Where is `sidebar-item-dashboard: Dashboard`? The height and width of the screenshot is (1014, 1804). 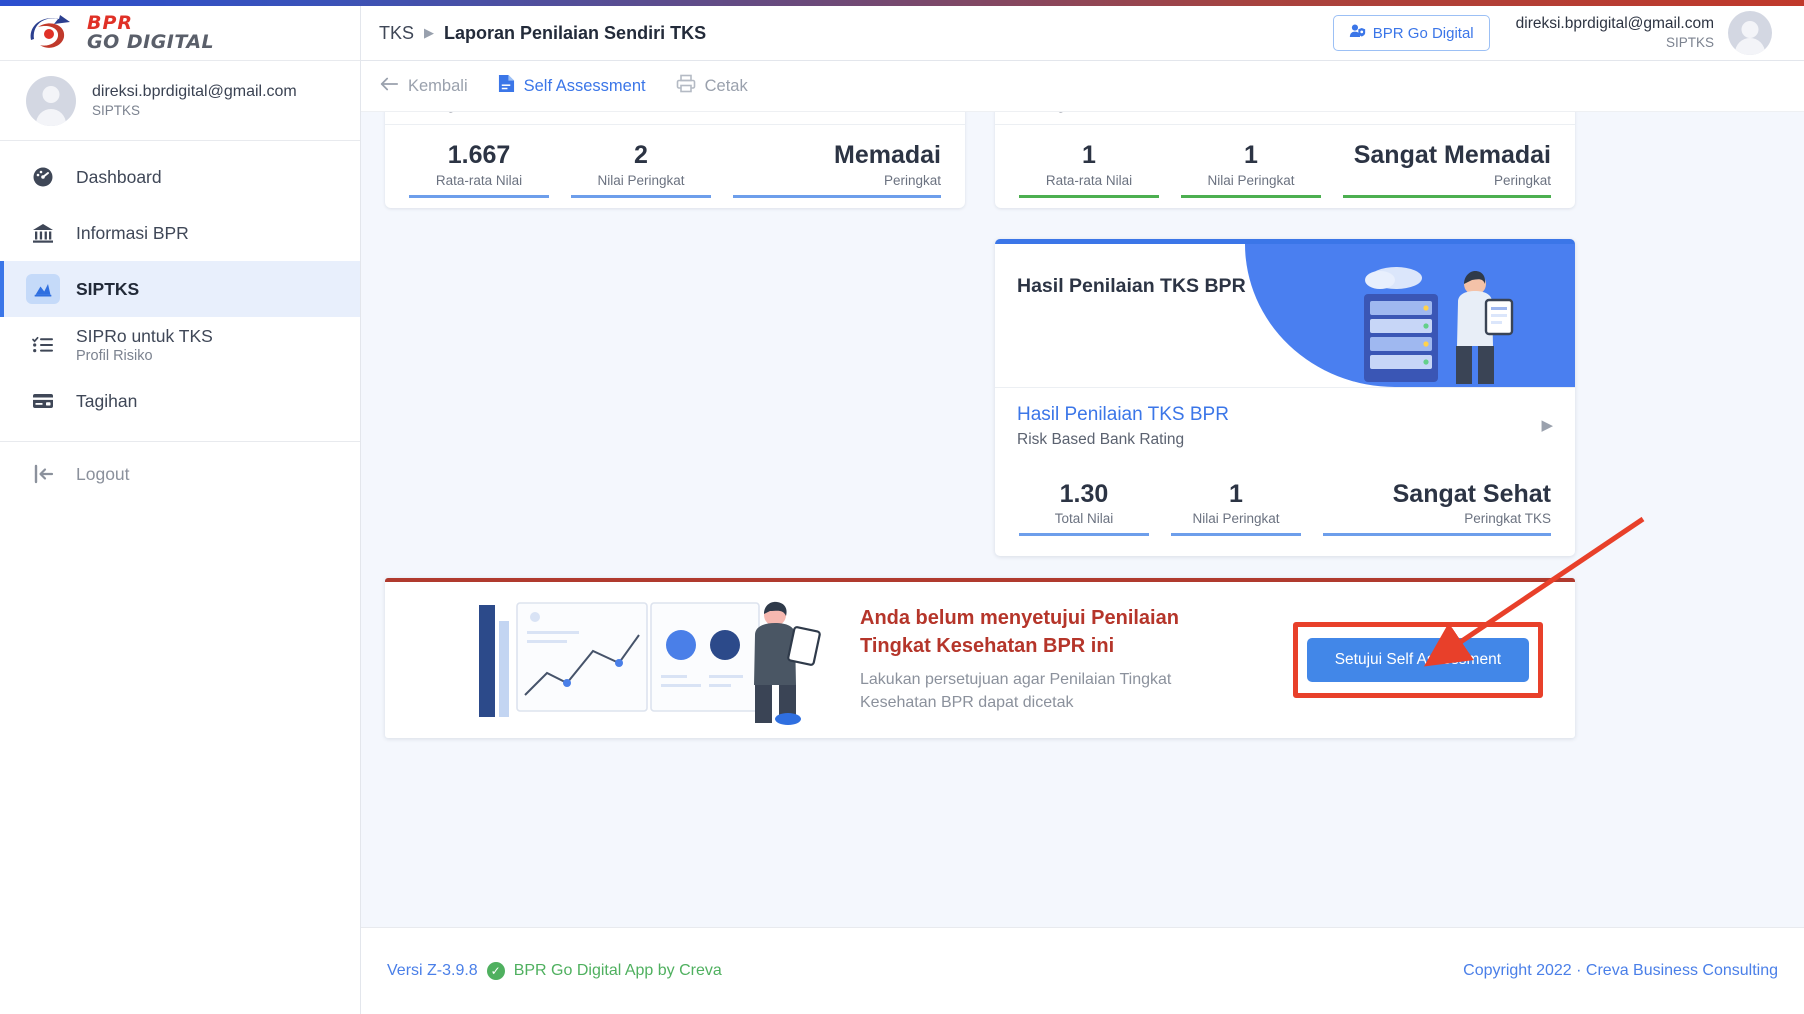 sidebar-item-dashboard: Dashboard is located at coordinates (180, 177).